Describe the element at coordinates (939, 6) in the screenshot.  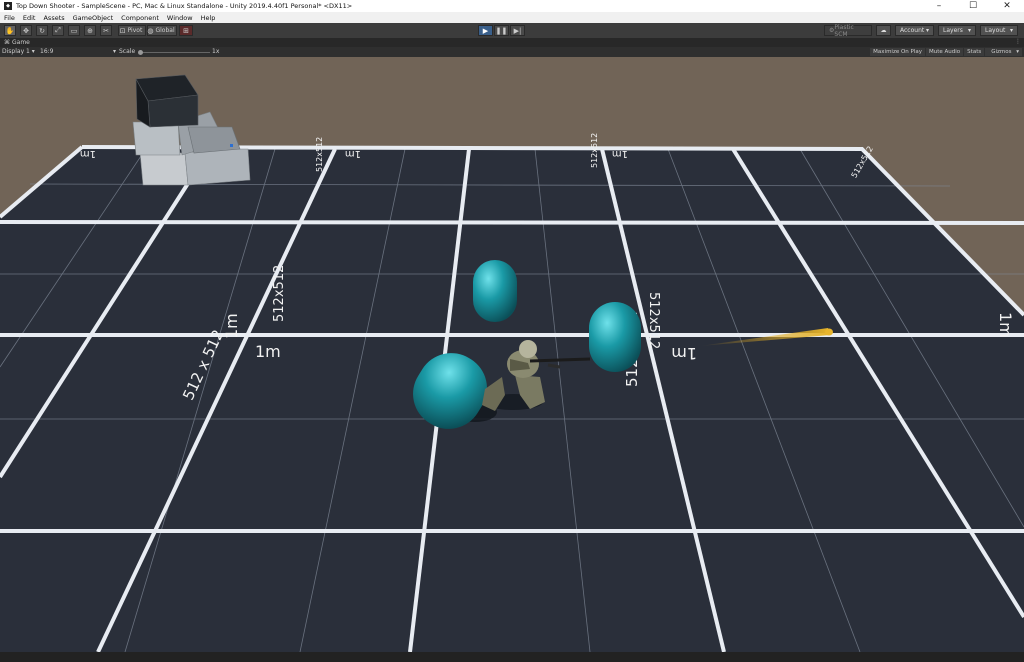
I see `minimize-button: –` at that location.